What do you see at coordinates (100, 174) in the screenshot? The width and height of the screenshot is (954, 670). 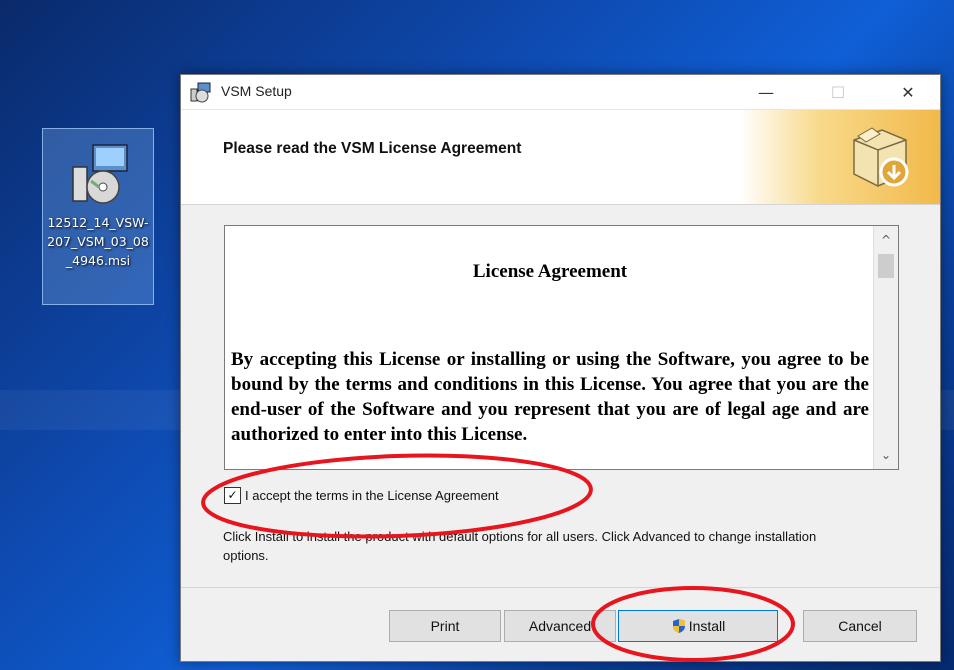 I see `installer-file-icon` at bounding box center [100, 174].